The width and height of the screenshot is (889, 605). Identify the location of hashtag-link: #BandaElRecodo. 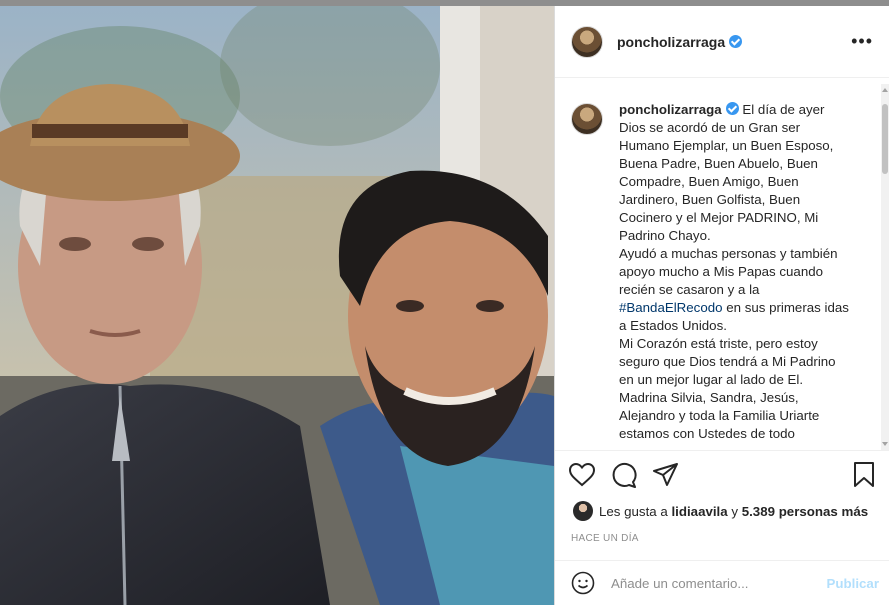
(671, 307).